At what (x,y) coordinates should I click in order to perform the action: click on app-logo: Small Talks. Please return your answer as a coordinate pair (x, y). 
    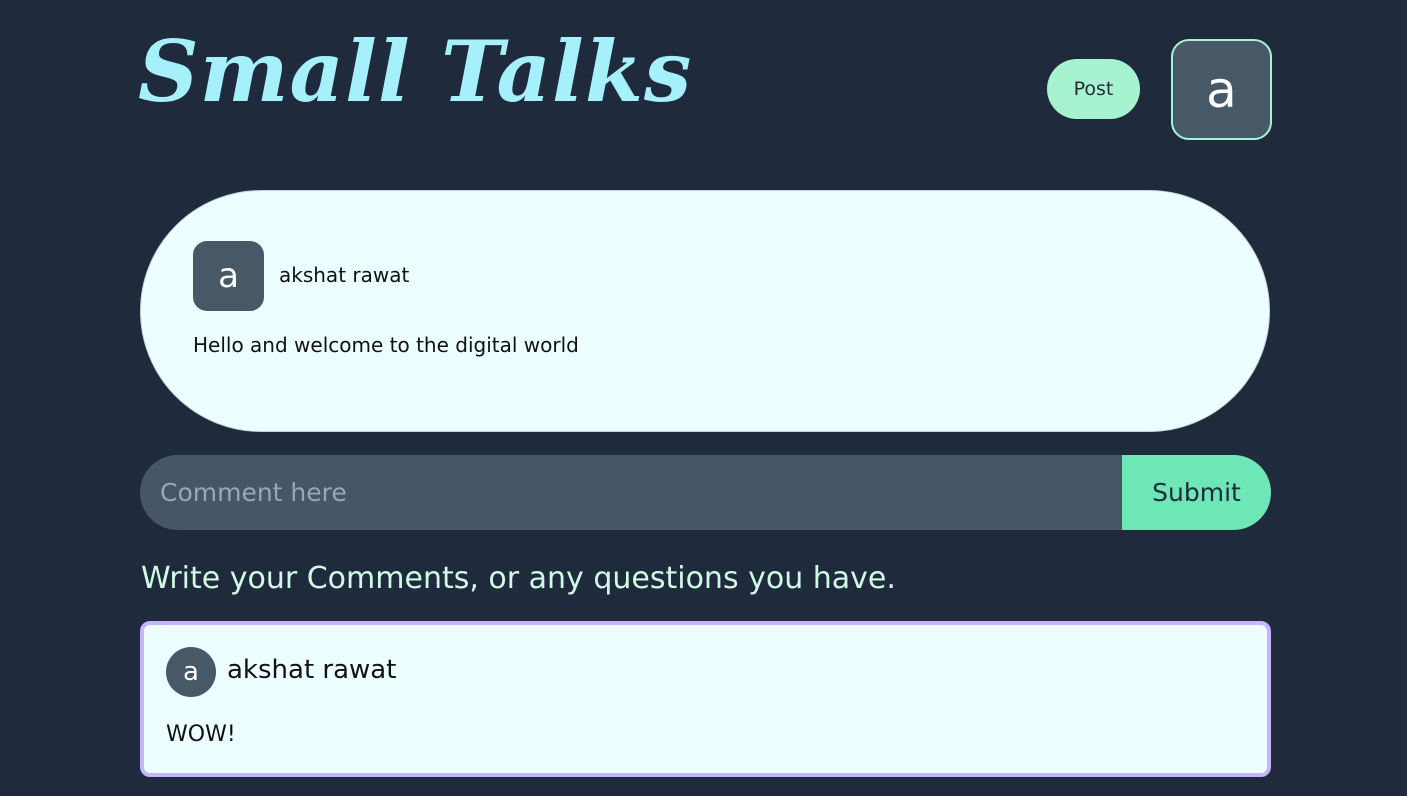
    Looking at the image, I should click on (415, 72).